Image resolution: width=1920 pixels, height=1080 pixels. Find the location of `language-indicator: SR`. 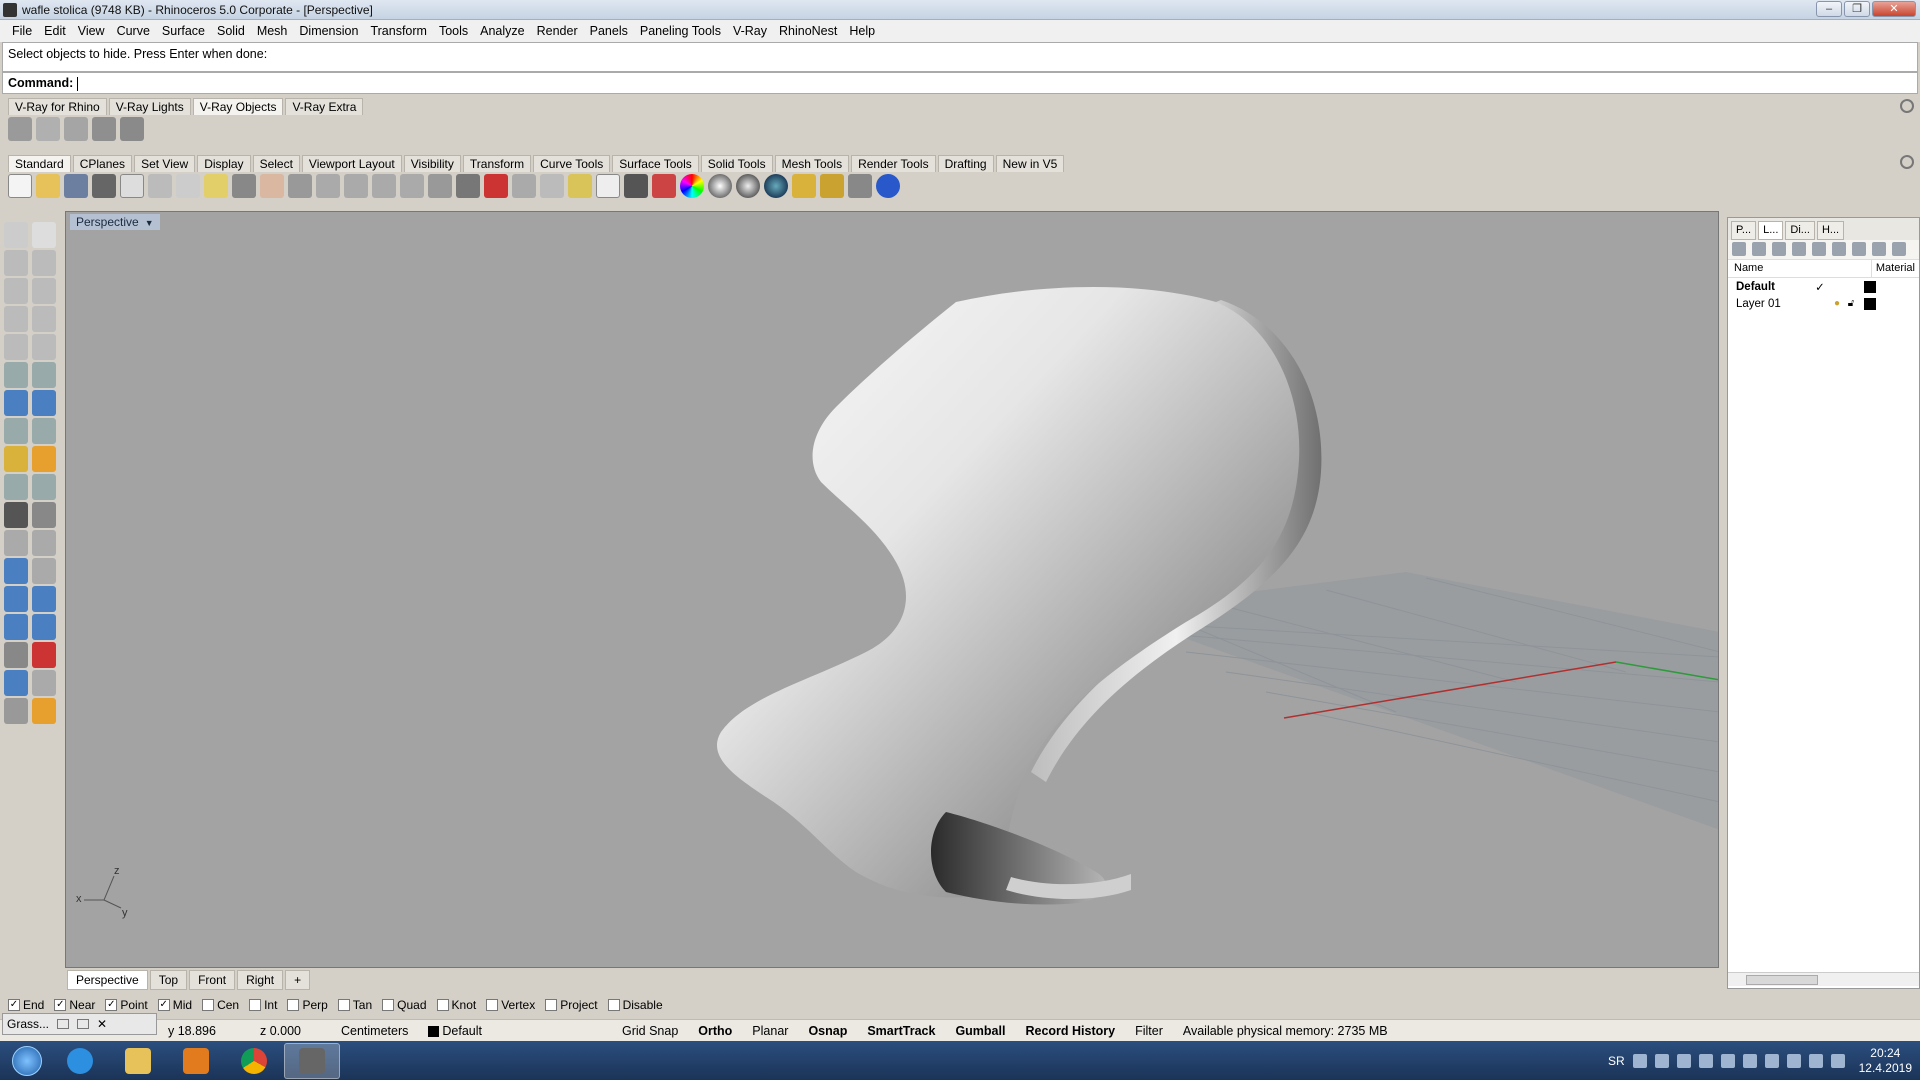

language-indicator: SR is located at coordinates (1616, 1061).